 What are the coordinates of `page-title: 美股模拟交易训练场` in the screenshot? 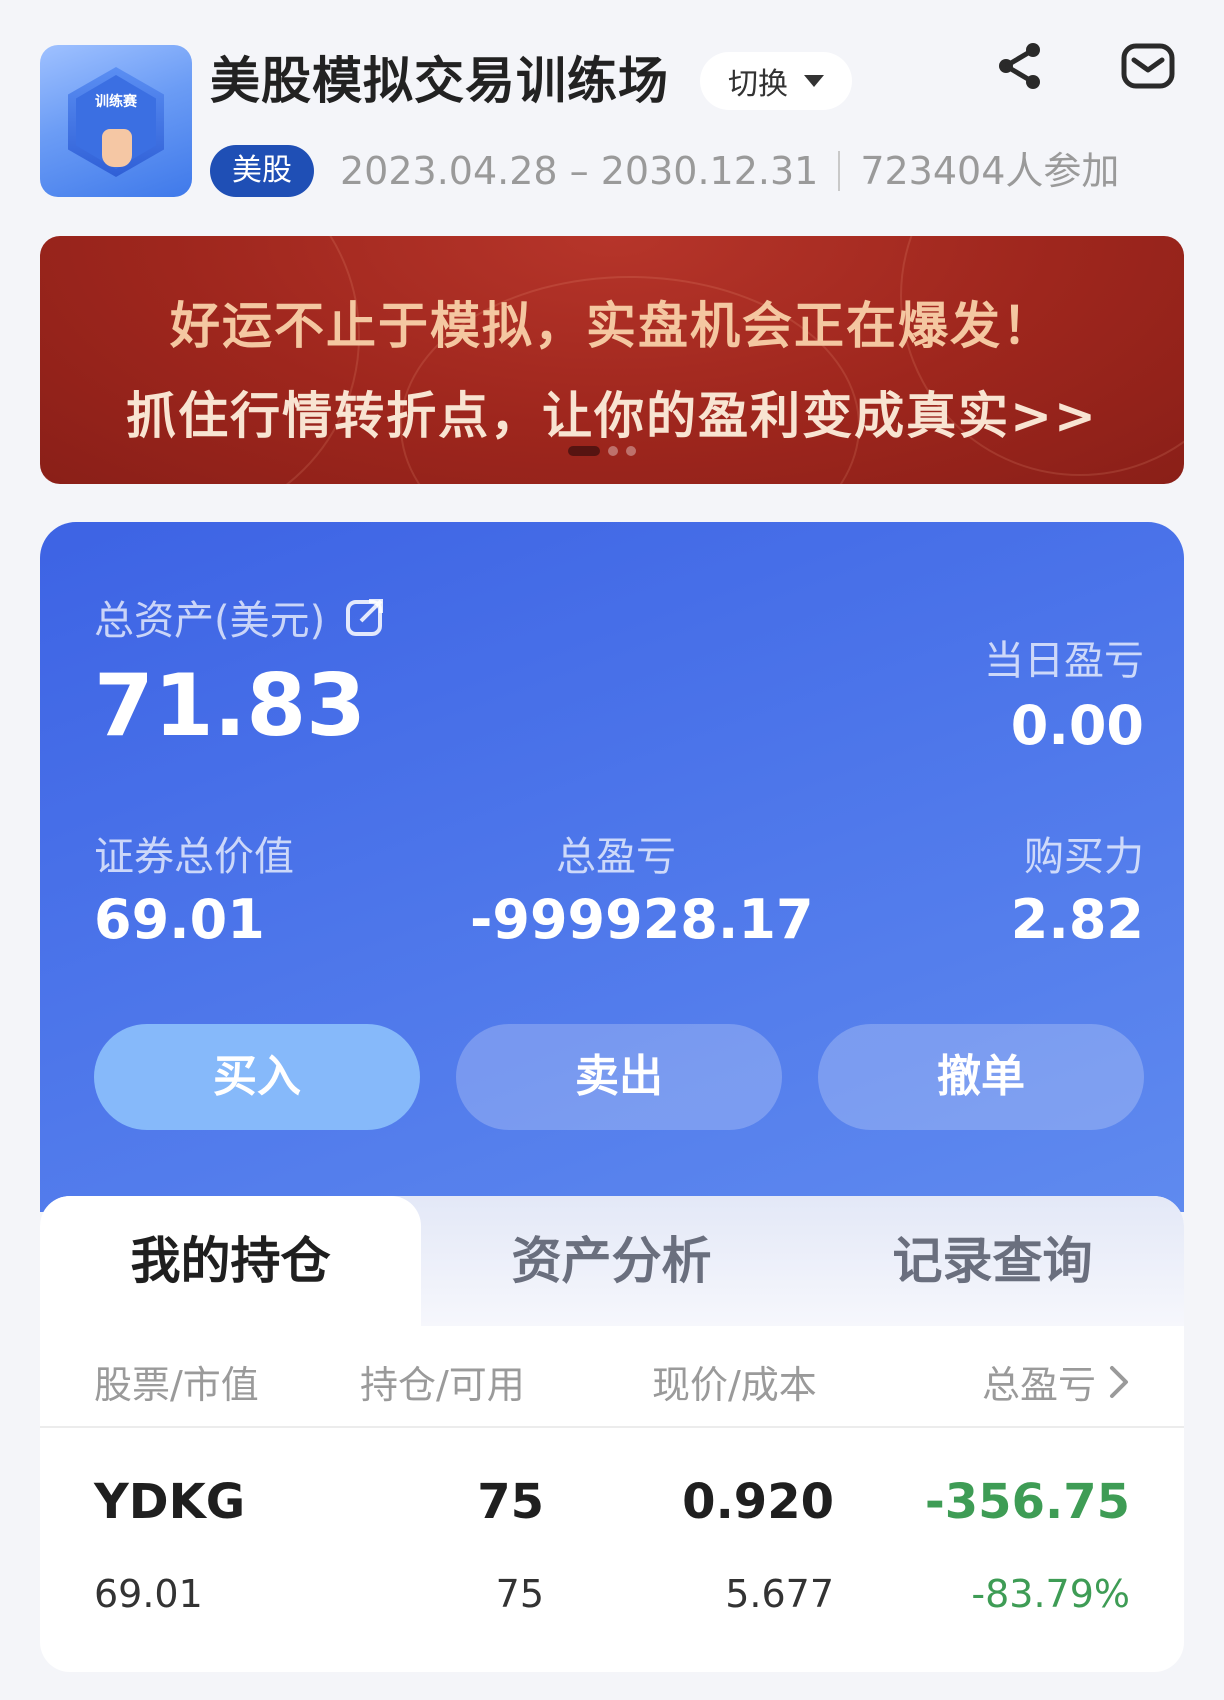 It's located at (439, 81).